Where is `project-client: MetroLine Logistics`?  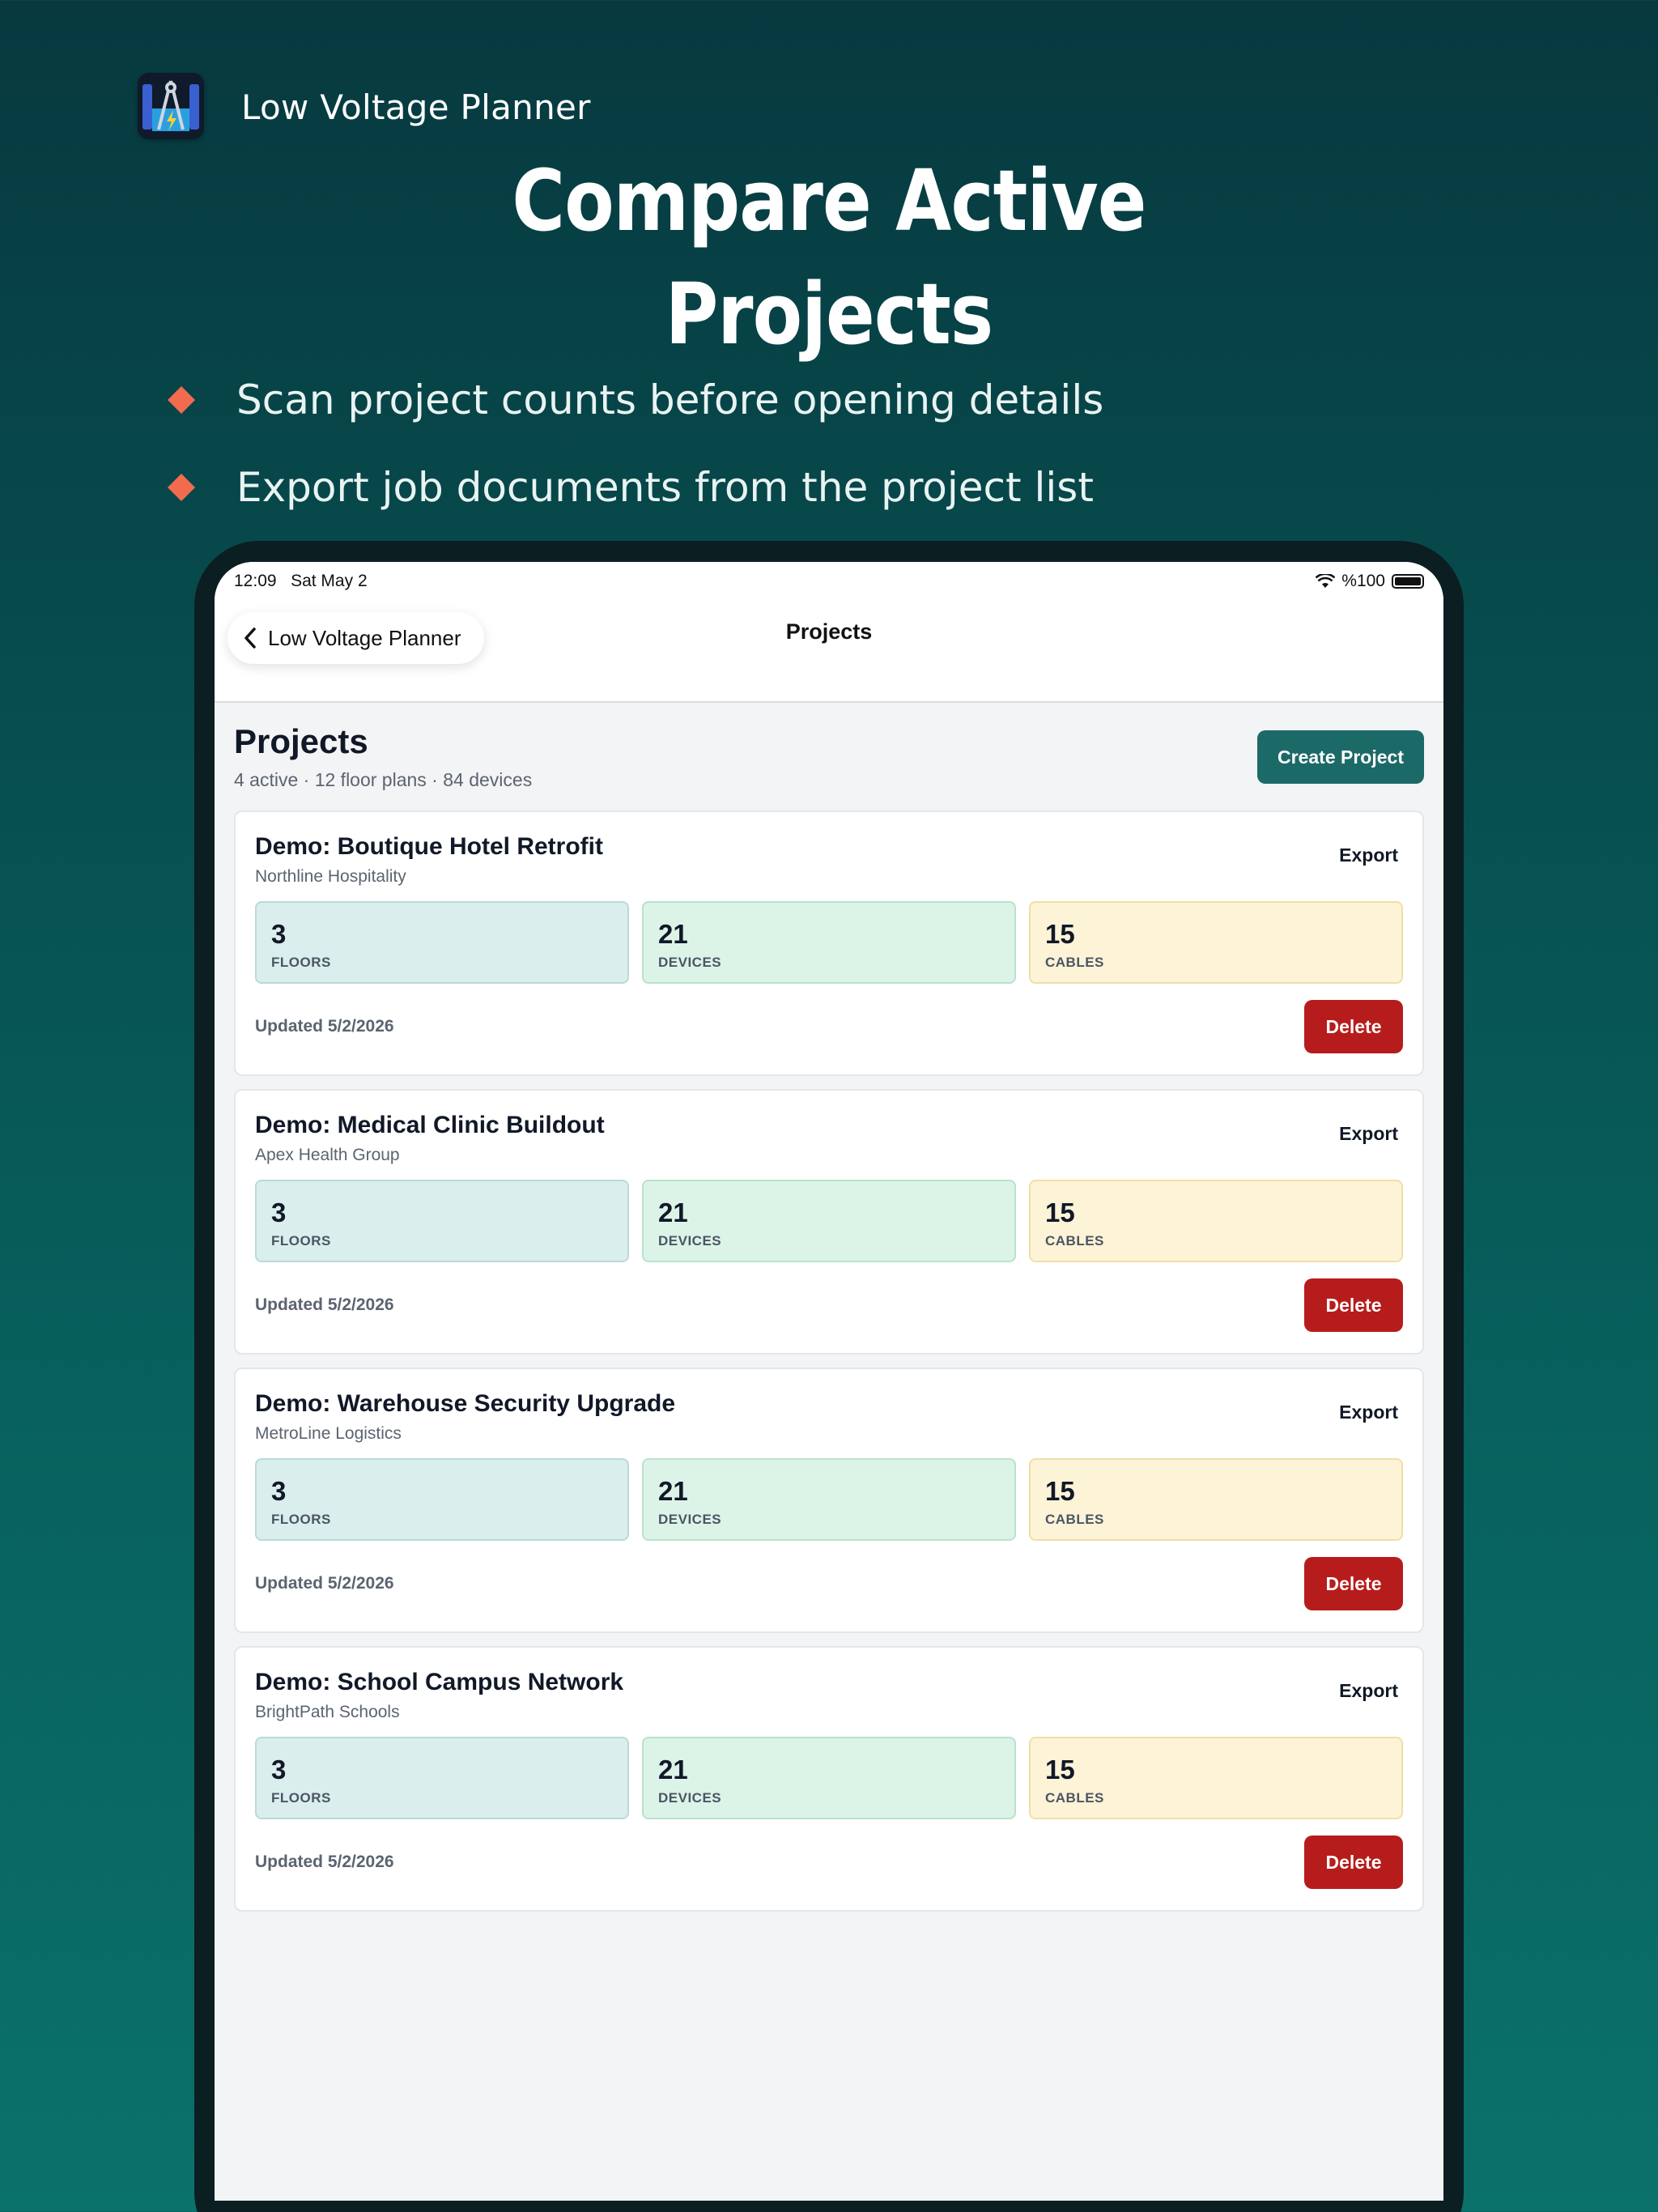
project-client: MetroLine Logistics is located at coordinates (328, 1433).